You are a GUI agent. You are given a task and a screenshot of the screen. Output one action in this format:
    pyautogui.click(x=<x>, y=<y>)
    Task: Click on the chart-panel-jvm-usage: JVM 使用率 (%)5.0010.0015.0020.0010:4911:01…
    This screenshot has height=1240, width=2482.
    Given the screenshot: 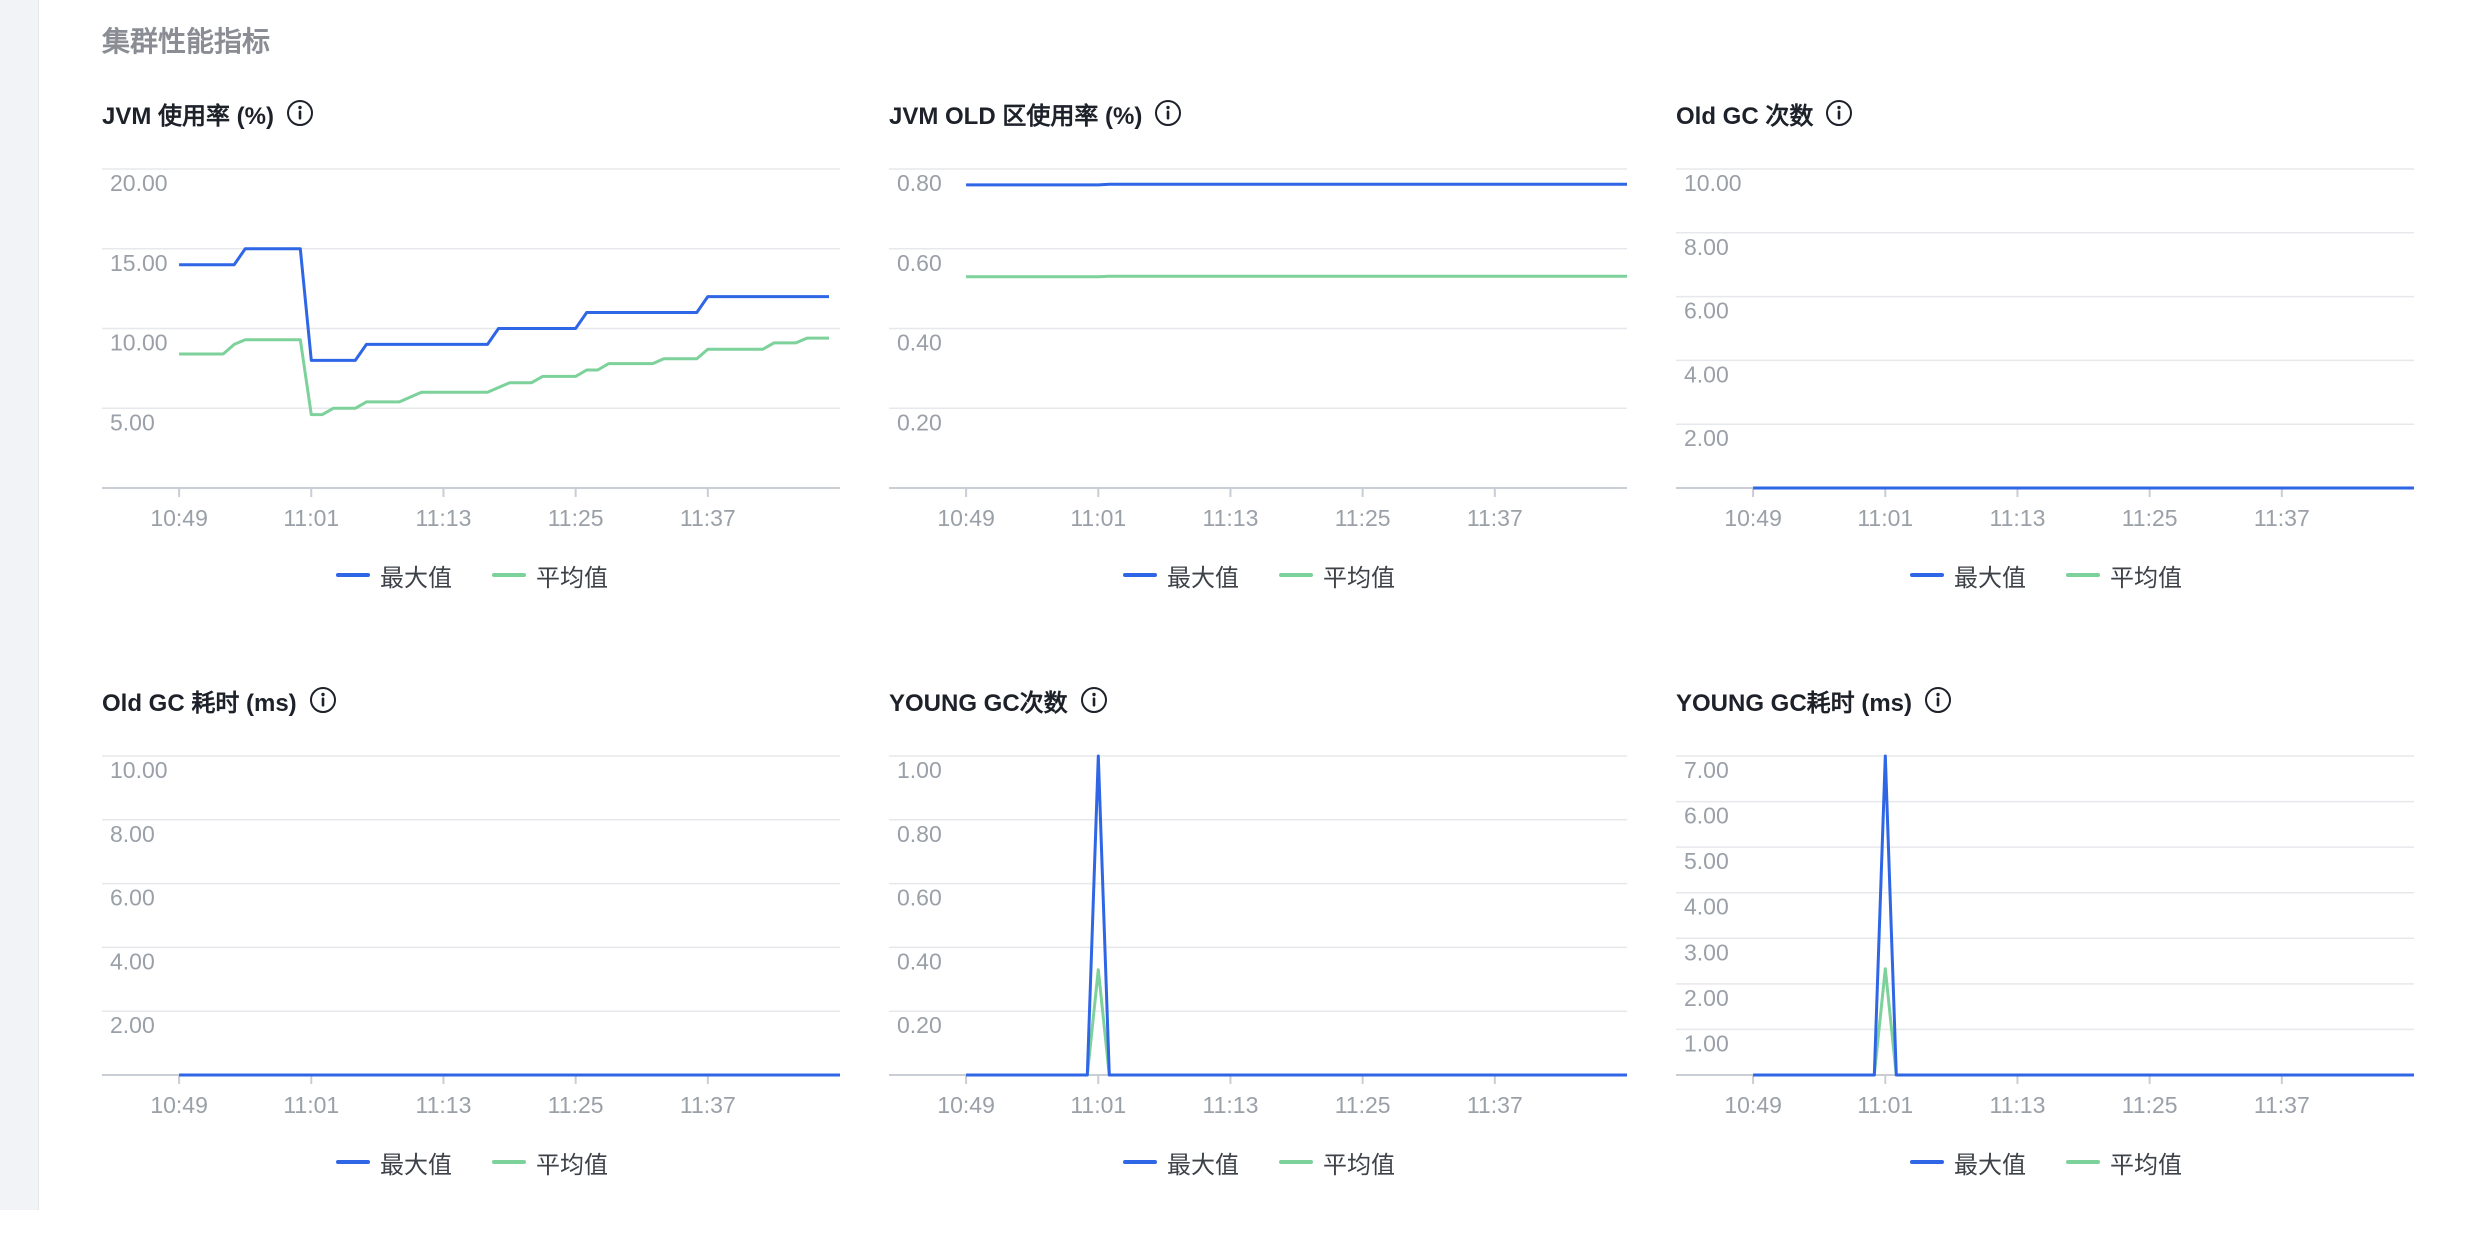 What is the action you would take?
    pyautogui.click(x=472, y=373)
    